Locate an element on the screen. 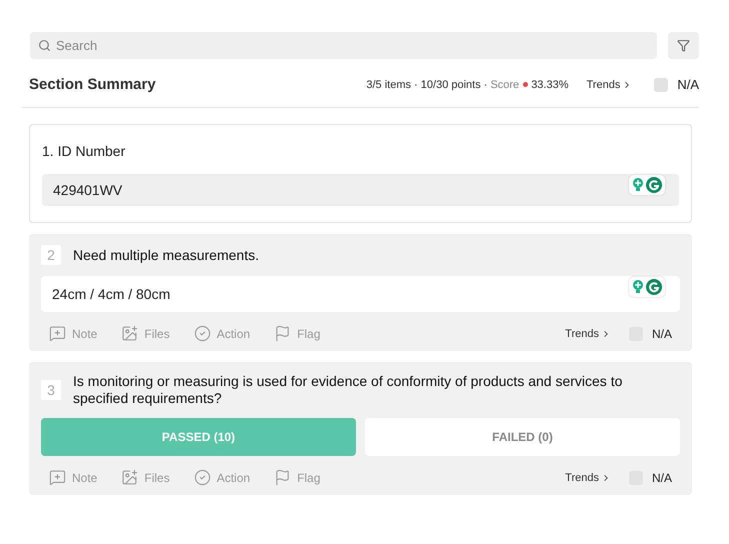 This screenshot has width=729, height=544. answer-option-button: FAILED (0) is located at coordinates (522, 437).